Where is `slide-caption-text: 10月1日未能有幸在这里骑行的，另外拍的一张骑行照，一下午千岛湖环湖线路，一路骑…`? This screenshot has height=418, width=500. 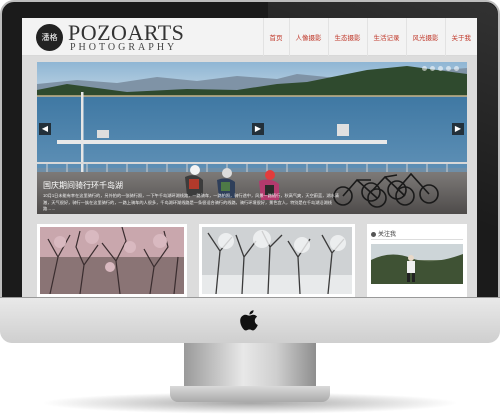
slide-caption-text: 10月1日未能有幸在这里骑行的，另外拍的一张骑行照，一下午千岛湖环湖线路，一路骑… is located at coordinates (191, 202).